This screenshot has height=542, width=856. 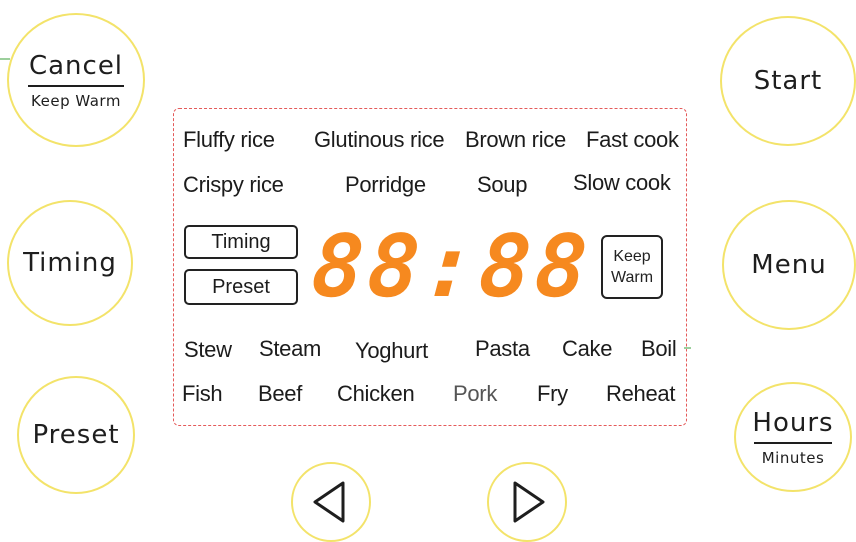 What do you see at coordinates (587, 349) in the screenshot?
I see `mode-cake: Cake` at bounding box center [587, 349].